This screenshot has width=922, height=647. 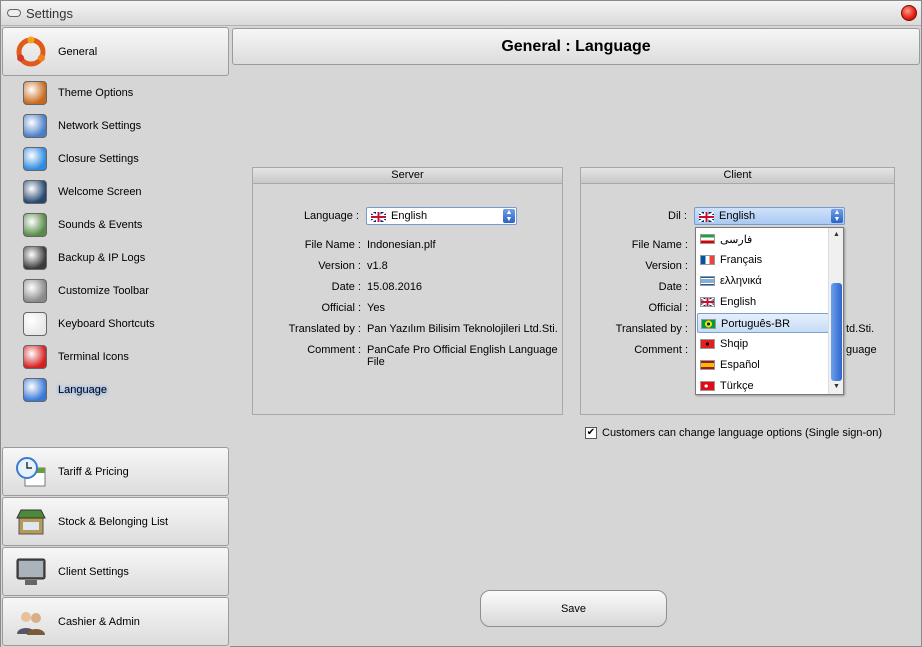 I want to click on sidebar-item-language: Language, so click(x=123, y=390).